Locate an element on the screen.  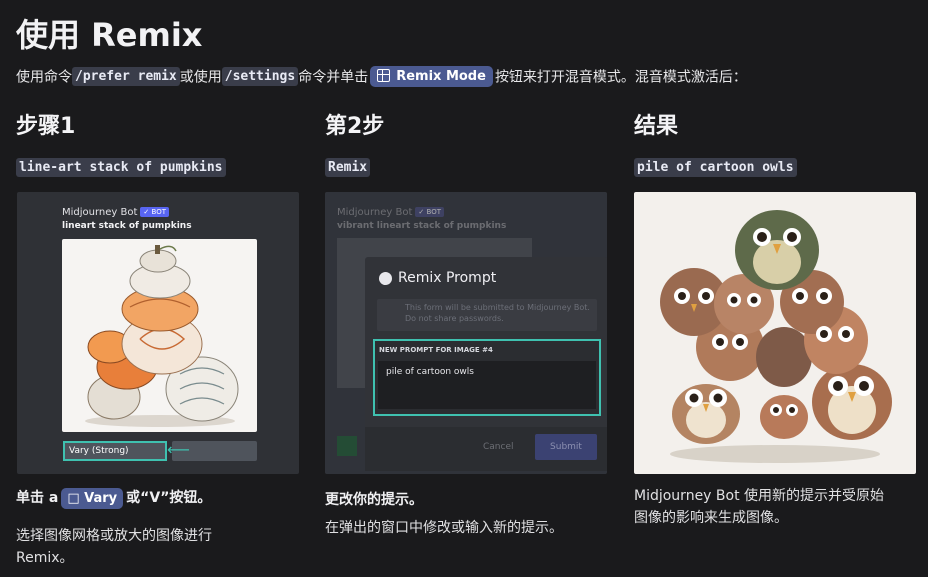
vary-strong-button: Vary (Strong) is located at coordinates (115, 451).